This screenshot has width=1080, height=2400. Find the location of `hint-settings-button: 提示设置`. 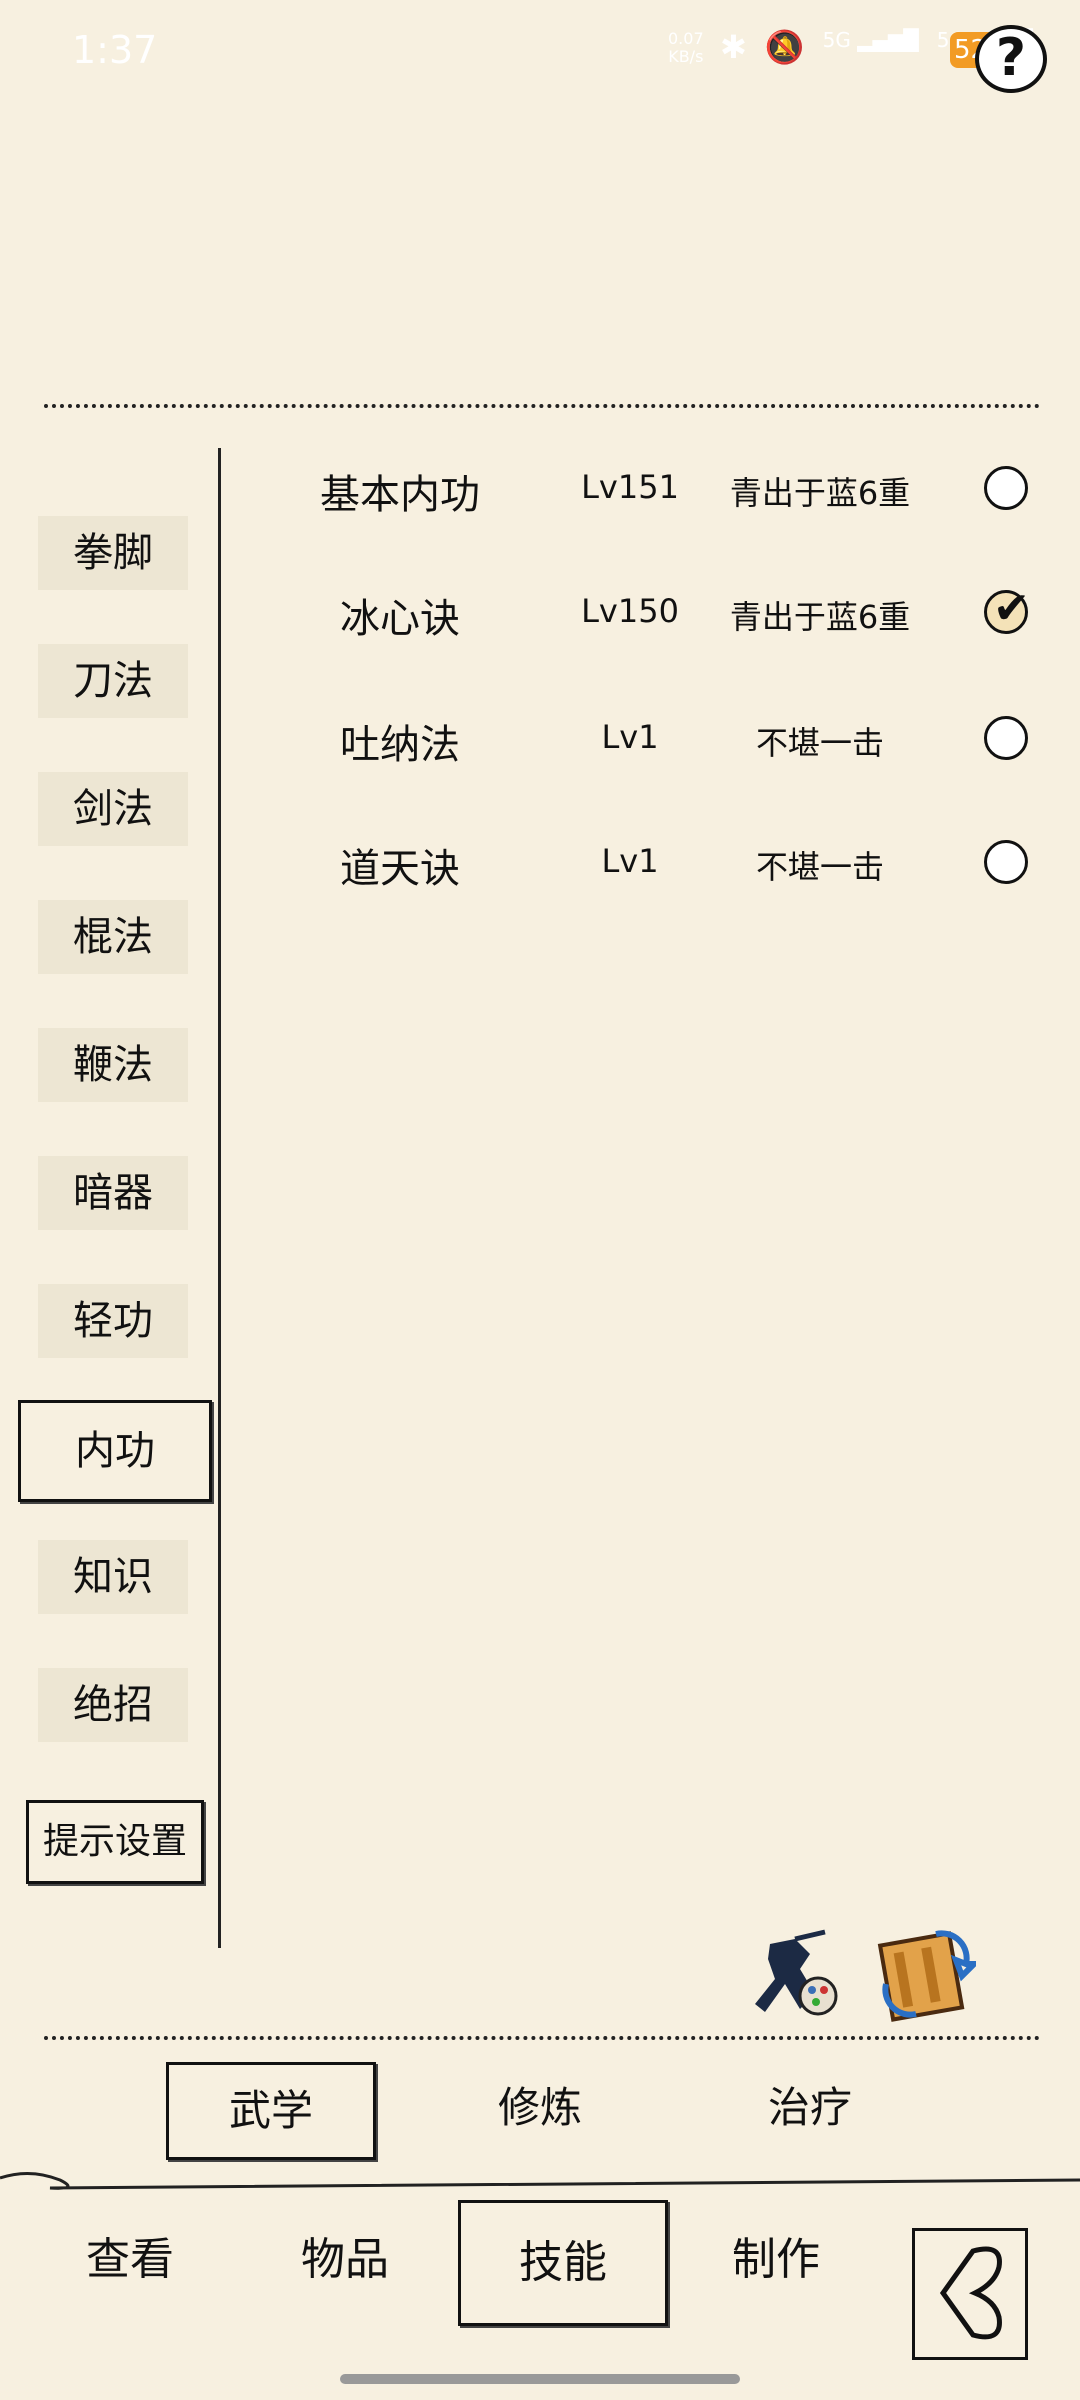

hint-settings-button: 提示设置 is located at coordinates (115, 1842).